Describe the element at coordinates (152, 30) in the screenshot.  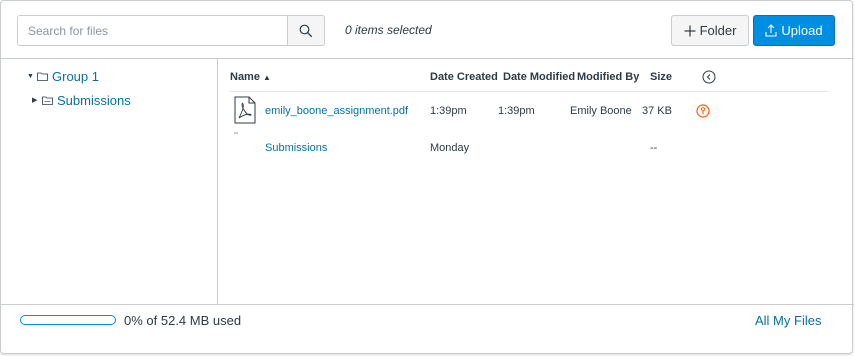
I see `search-input` at that location.